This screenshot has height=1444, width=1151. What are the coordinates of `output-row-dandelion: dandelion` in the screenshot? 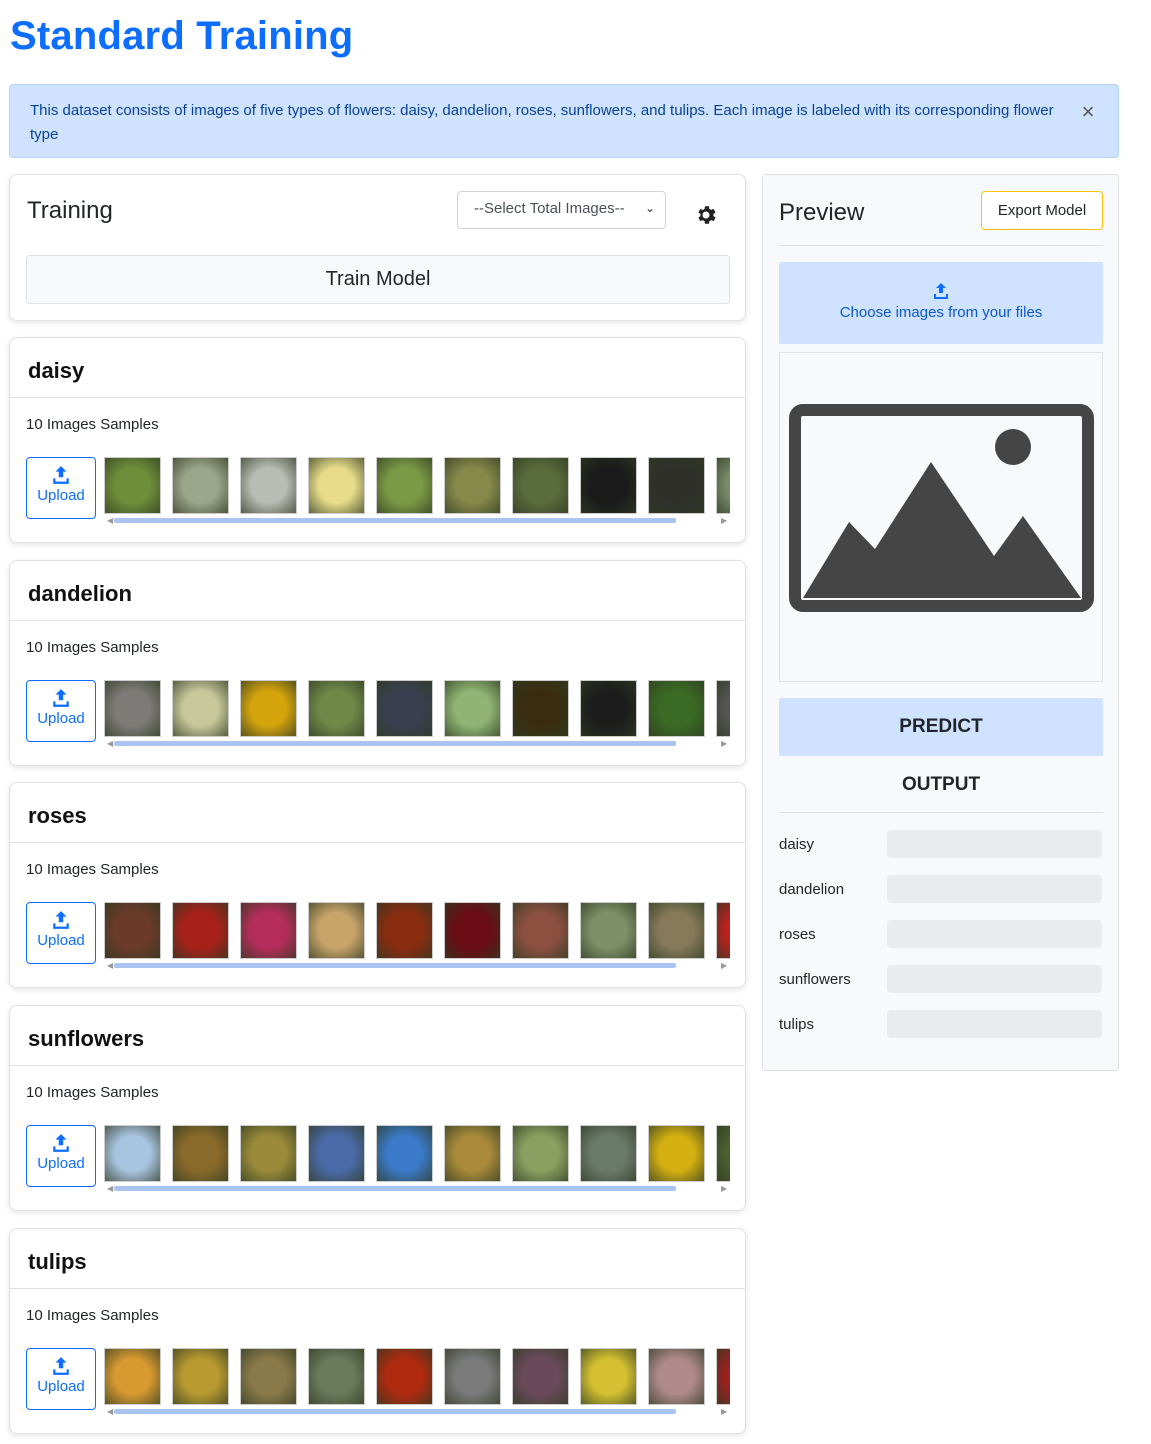 It's located at (941, 890).